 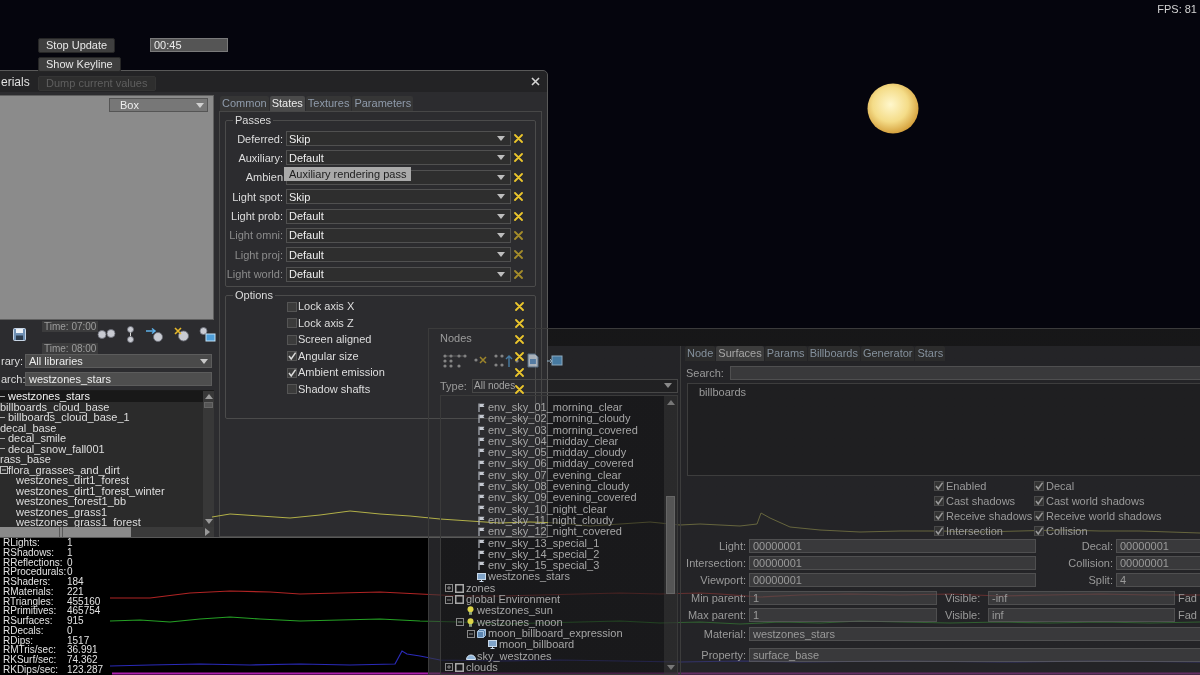 What do you see at coordinates (554, 543) in the screenshot?
I see `tree-item: env_sky_13_special_1` at bounding box center [554, 543].